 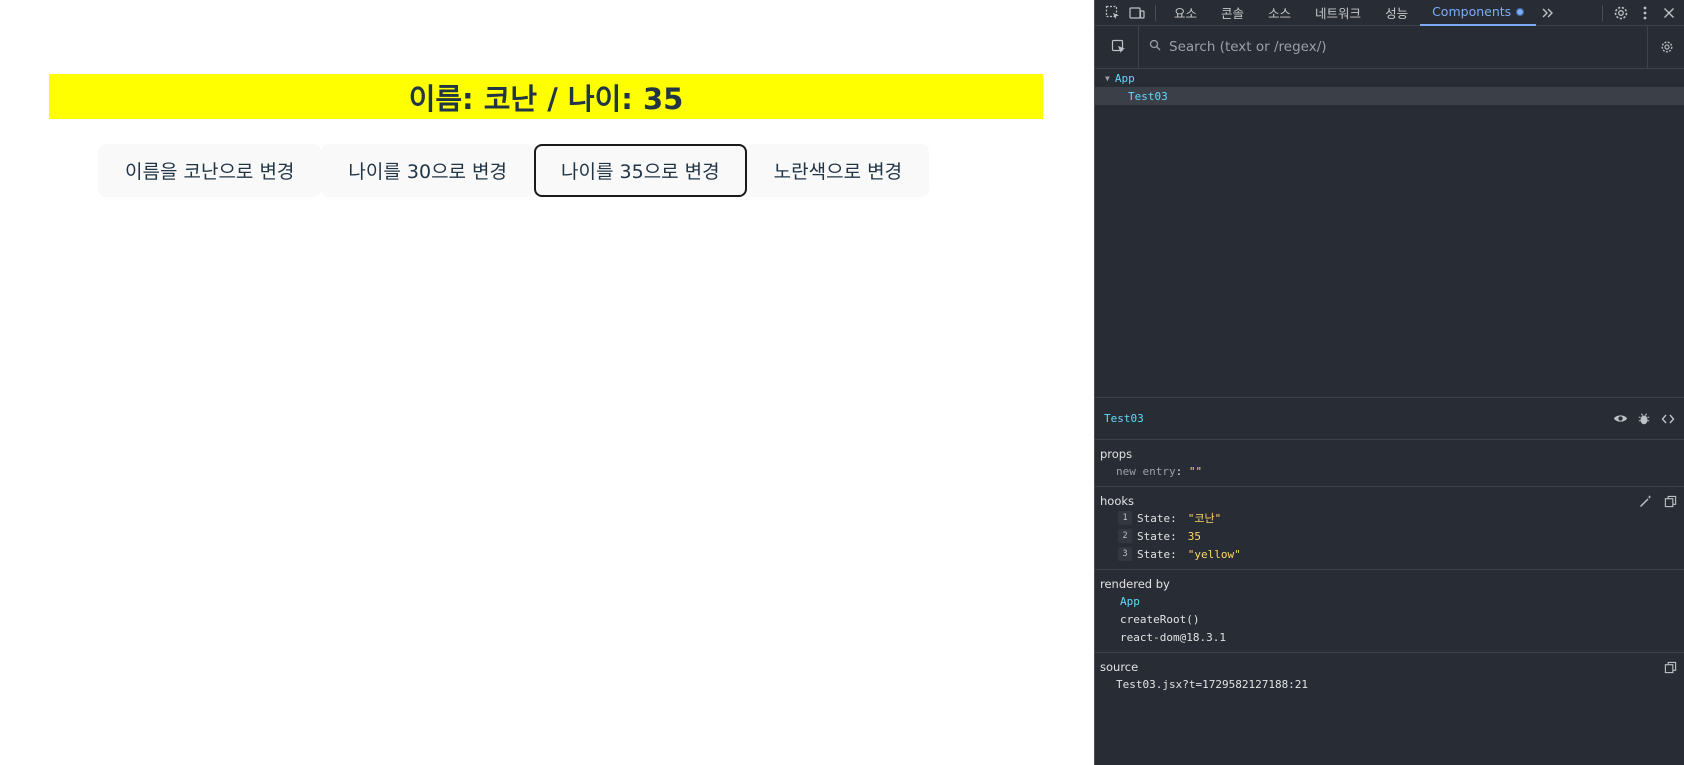 I want to click on prop-colon: :, so click(x=1182, y=471).